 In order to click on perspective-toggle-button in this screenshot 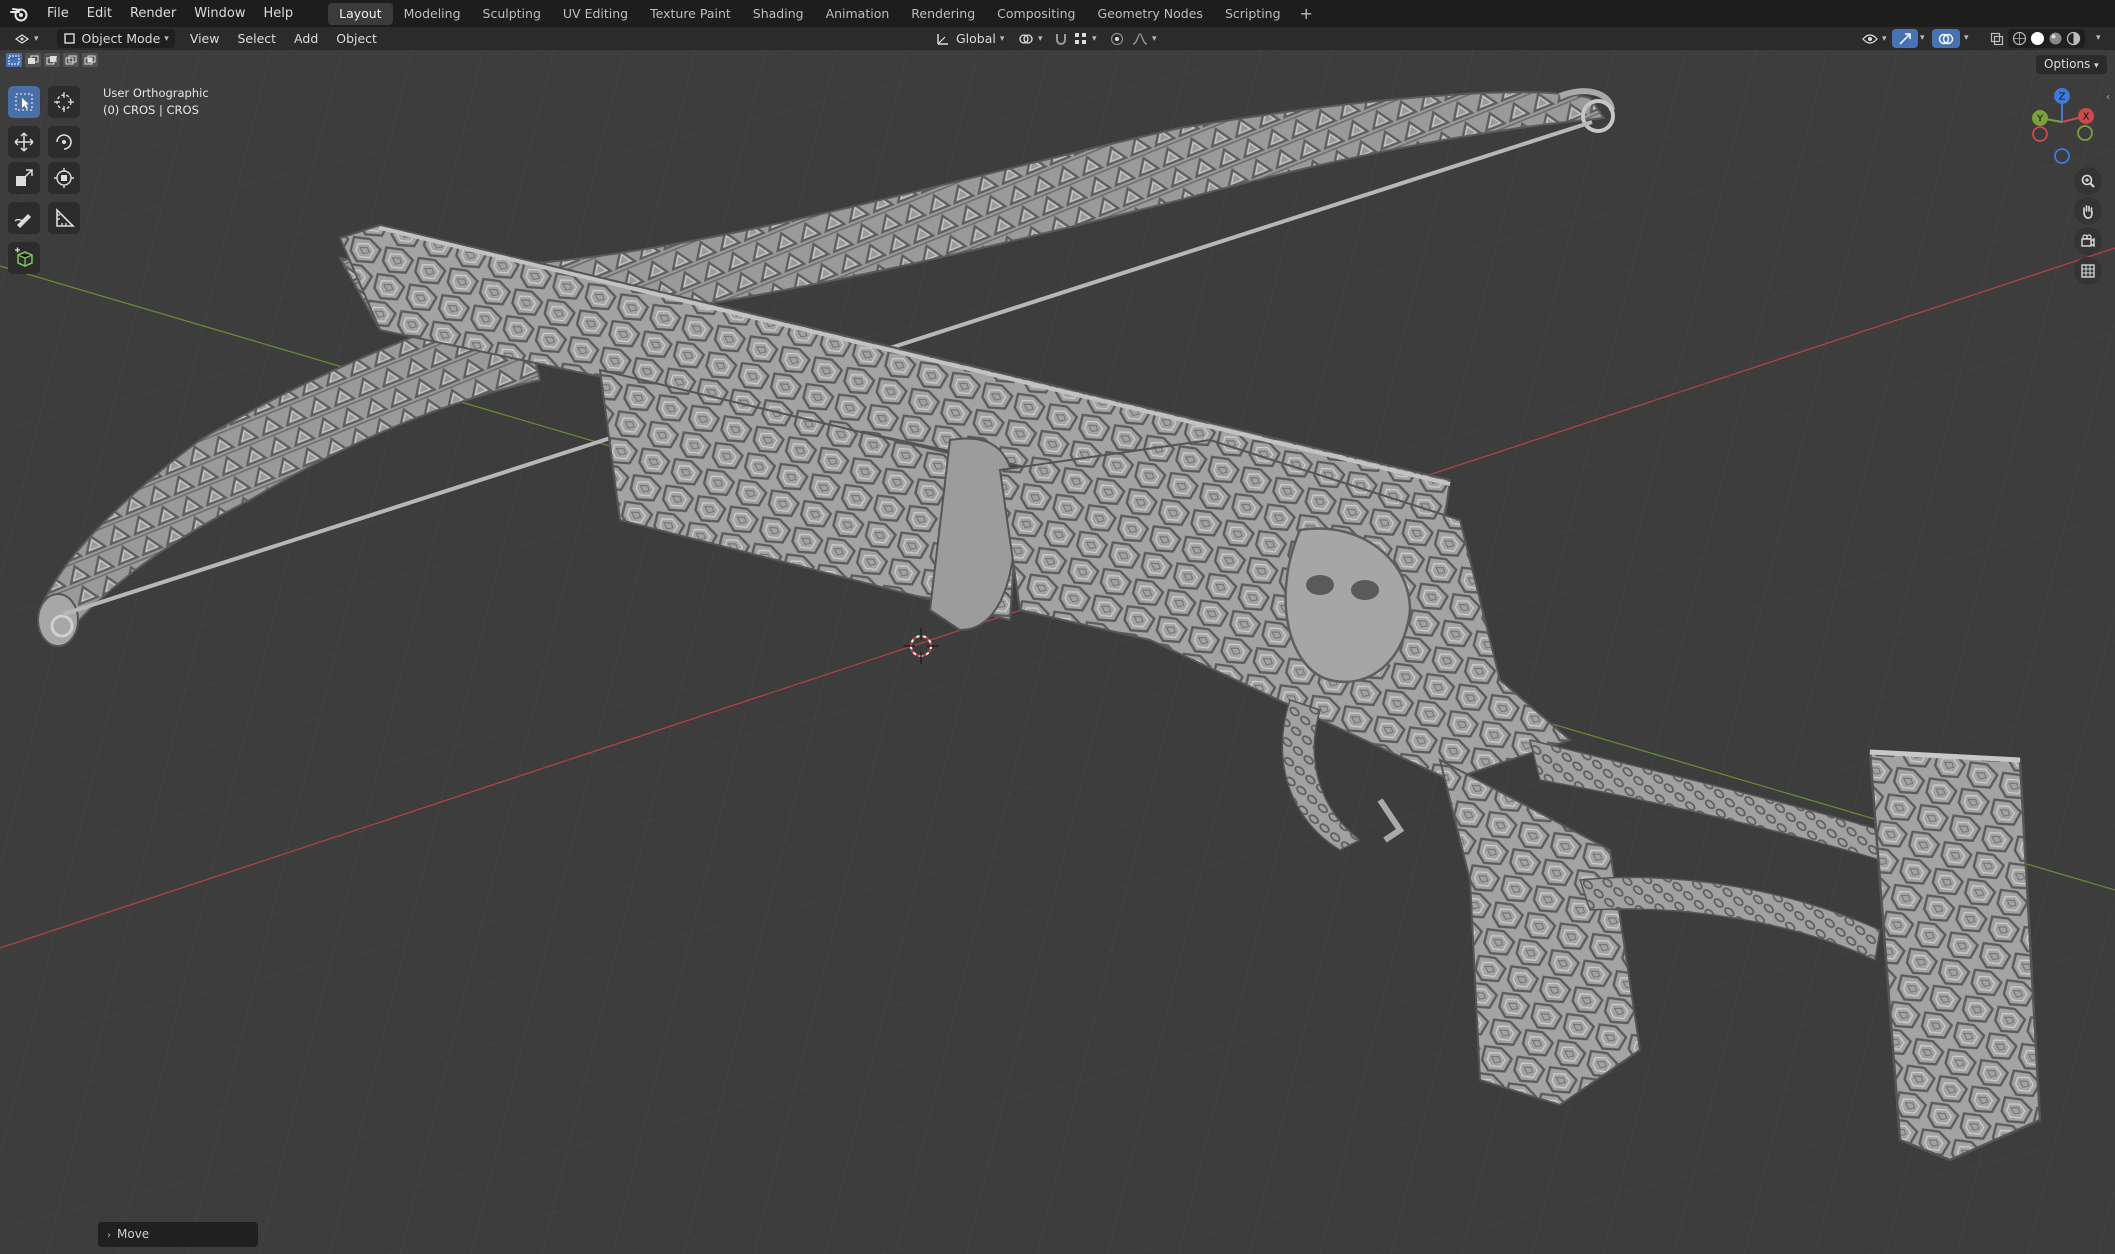, I will do `click(2088, 271)`.